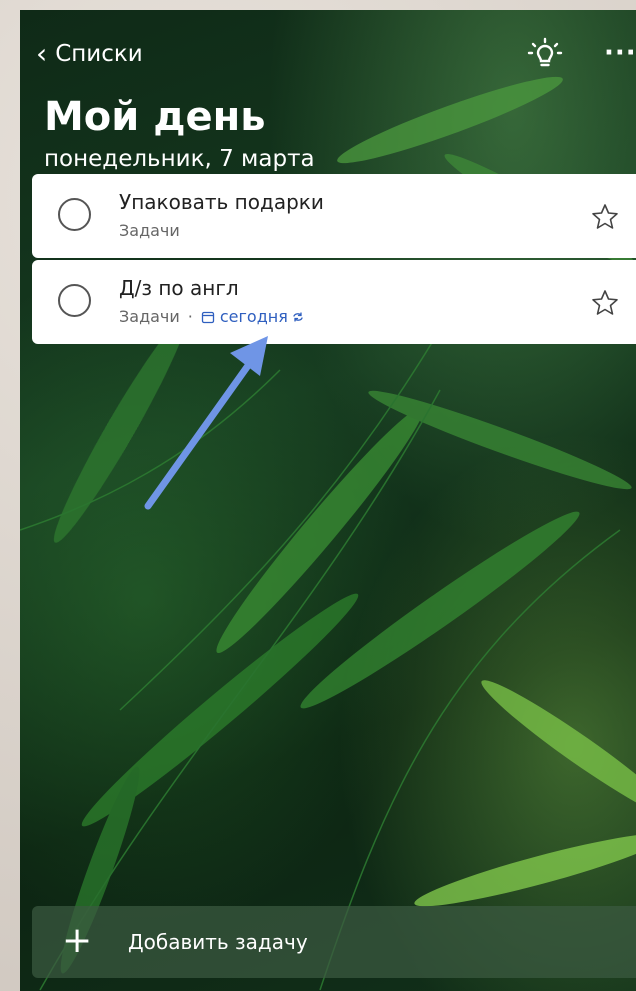 The image size is (636, 991). Describe the element at coordinates (334, 942) in the screenshot. I see `add-task-button: + Добавить задачу` at that location.